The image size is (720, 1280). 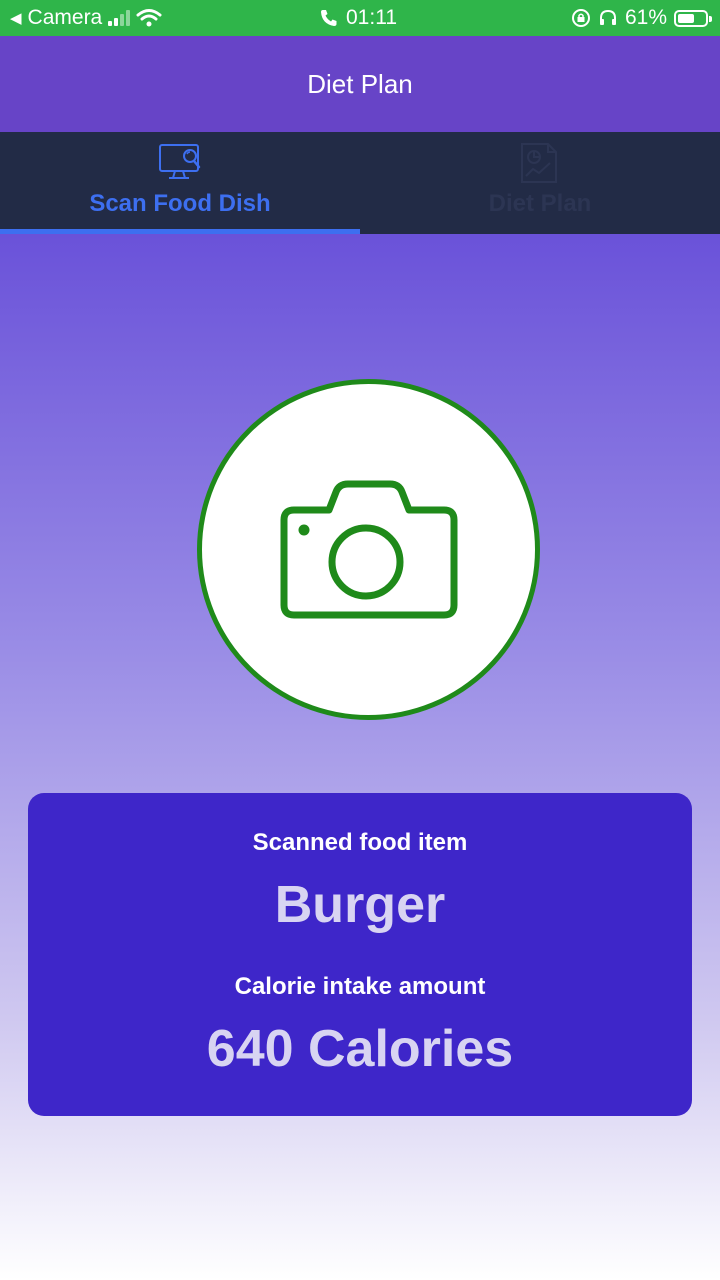 I want to click on scanned-food-value: Burger, so click(x=360, y=905).